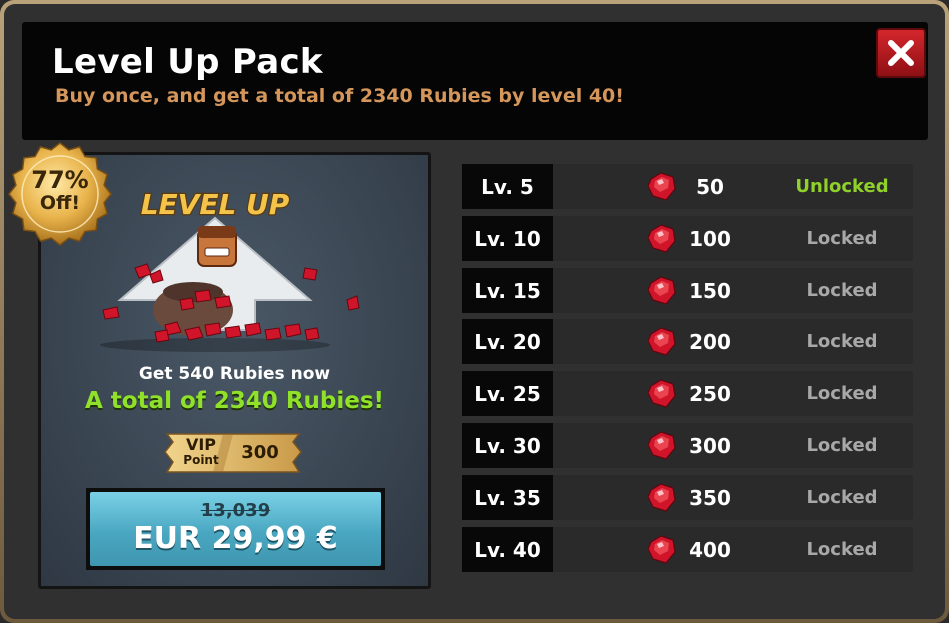 This screenshot has width=949, height=623. I want to click on reward-amount: 300, so click(710, 445).